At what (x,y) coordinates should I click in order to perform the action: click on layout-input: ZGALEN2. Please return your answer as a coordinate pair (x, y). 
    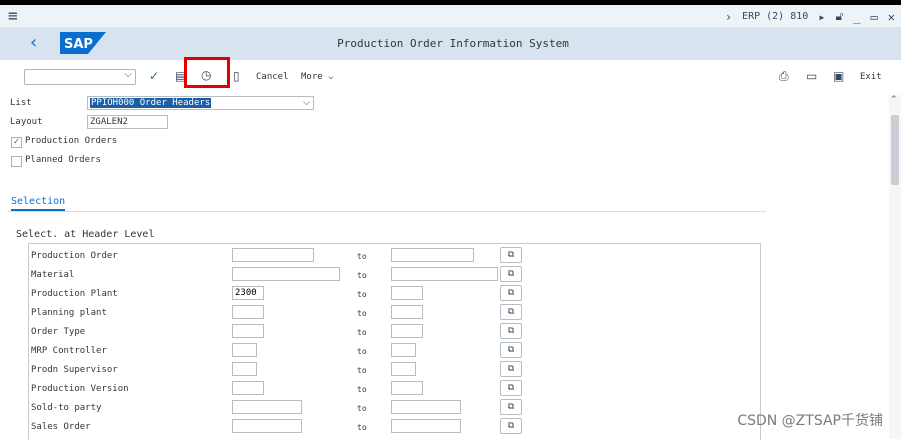
    Looking at the image, I should click on (127, 122).